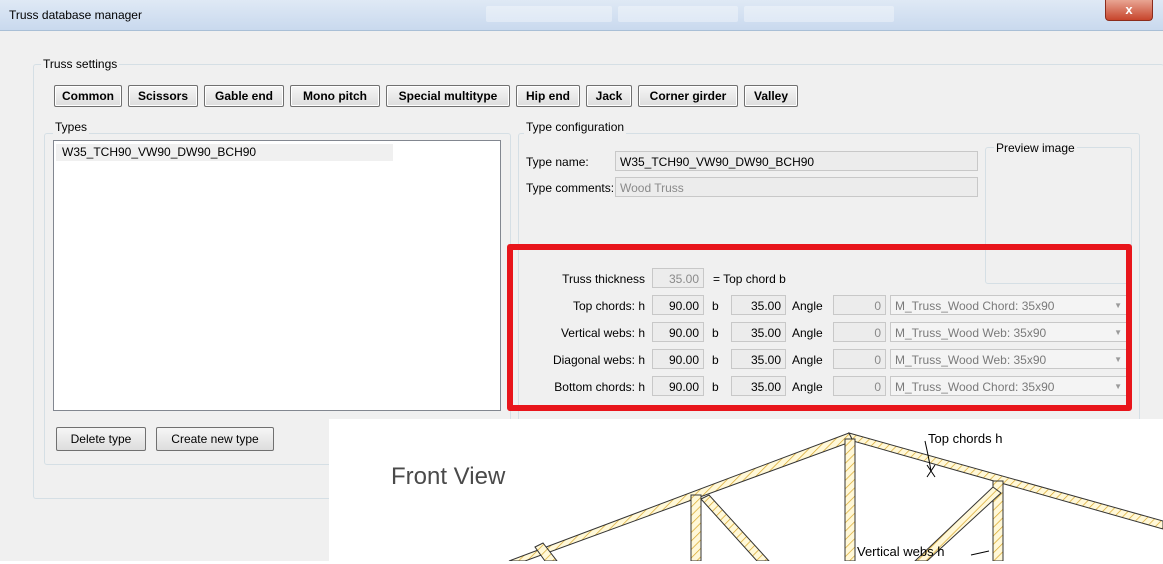 This screenshot has width=1163, height=564. I want to click on common-button: Common, so click(88, 96).